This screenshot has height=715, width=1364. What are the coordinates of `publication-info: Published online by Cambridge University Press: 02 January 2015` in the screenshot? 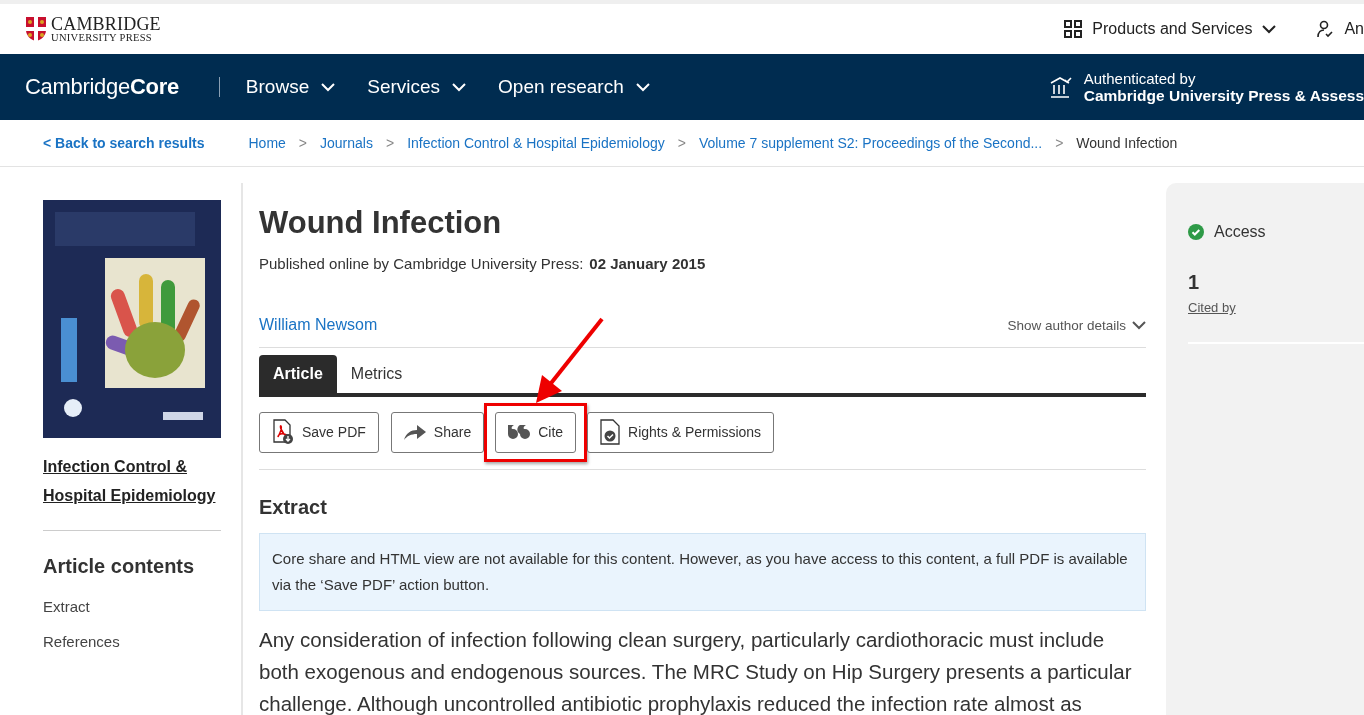 It's located at (483, 263).